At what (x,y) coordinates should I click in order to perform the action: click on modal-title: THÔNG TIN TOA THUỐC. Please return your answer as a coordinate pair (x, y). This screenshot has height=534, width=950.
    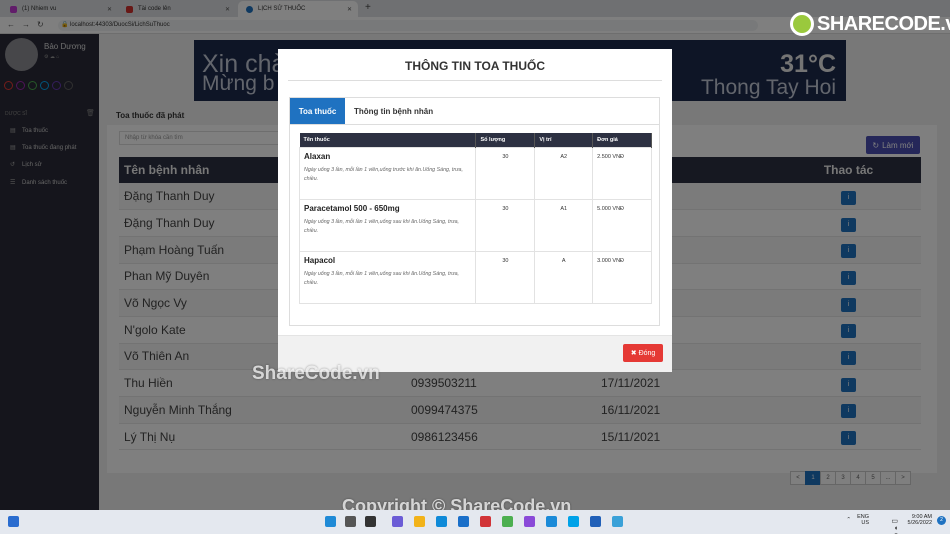
    Looking at the image, I should click on (475, 66).